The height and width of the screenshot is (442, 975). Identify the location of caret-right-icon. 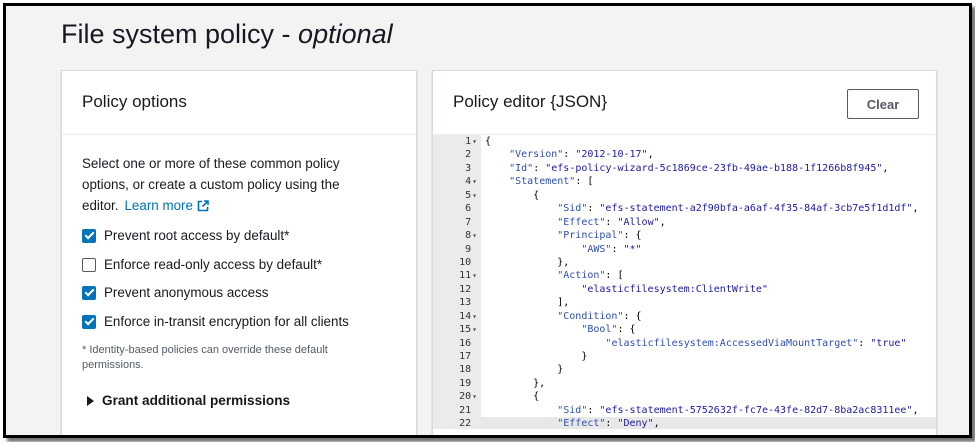
(90, 400).